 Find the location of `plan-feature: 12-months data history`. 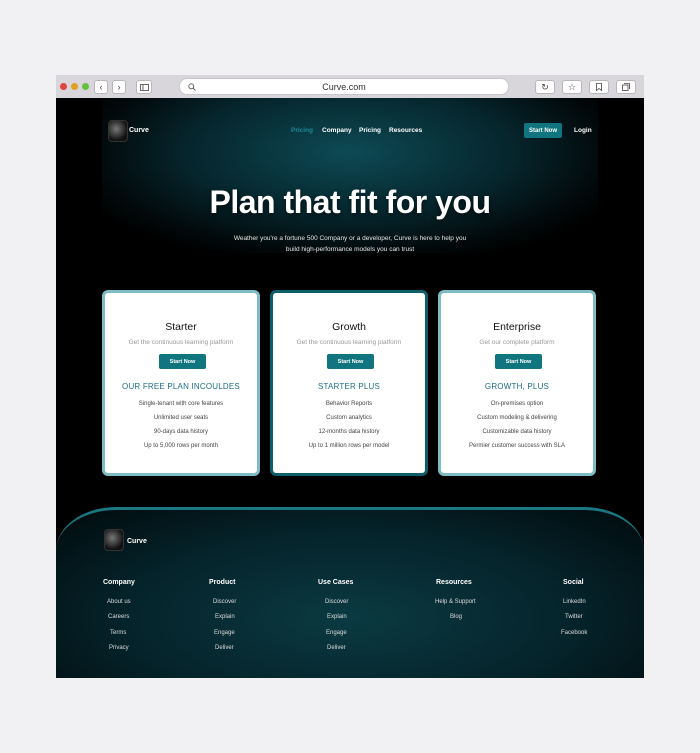

plan-feature: 12-months data history is located at coordinates (349, 432).